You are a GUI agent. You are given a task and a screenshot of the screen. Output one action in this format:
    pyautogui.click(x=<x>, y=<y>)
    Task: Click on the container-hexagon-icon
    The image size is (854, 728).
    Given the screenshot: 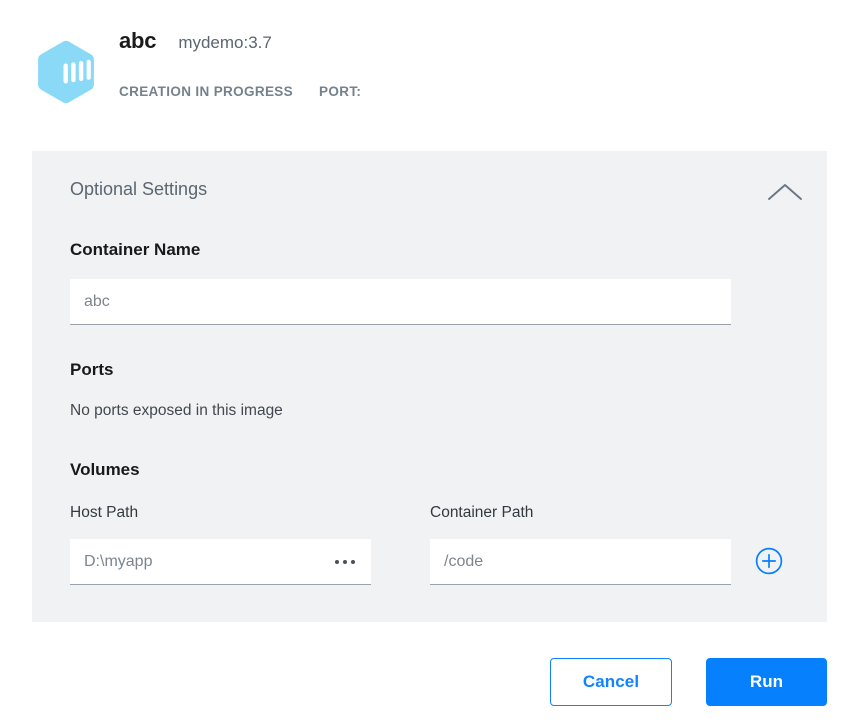 What is the action you would take?
    pyautogui.click(x=66, y=73)
    